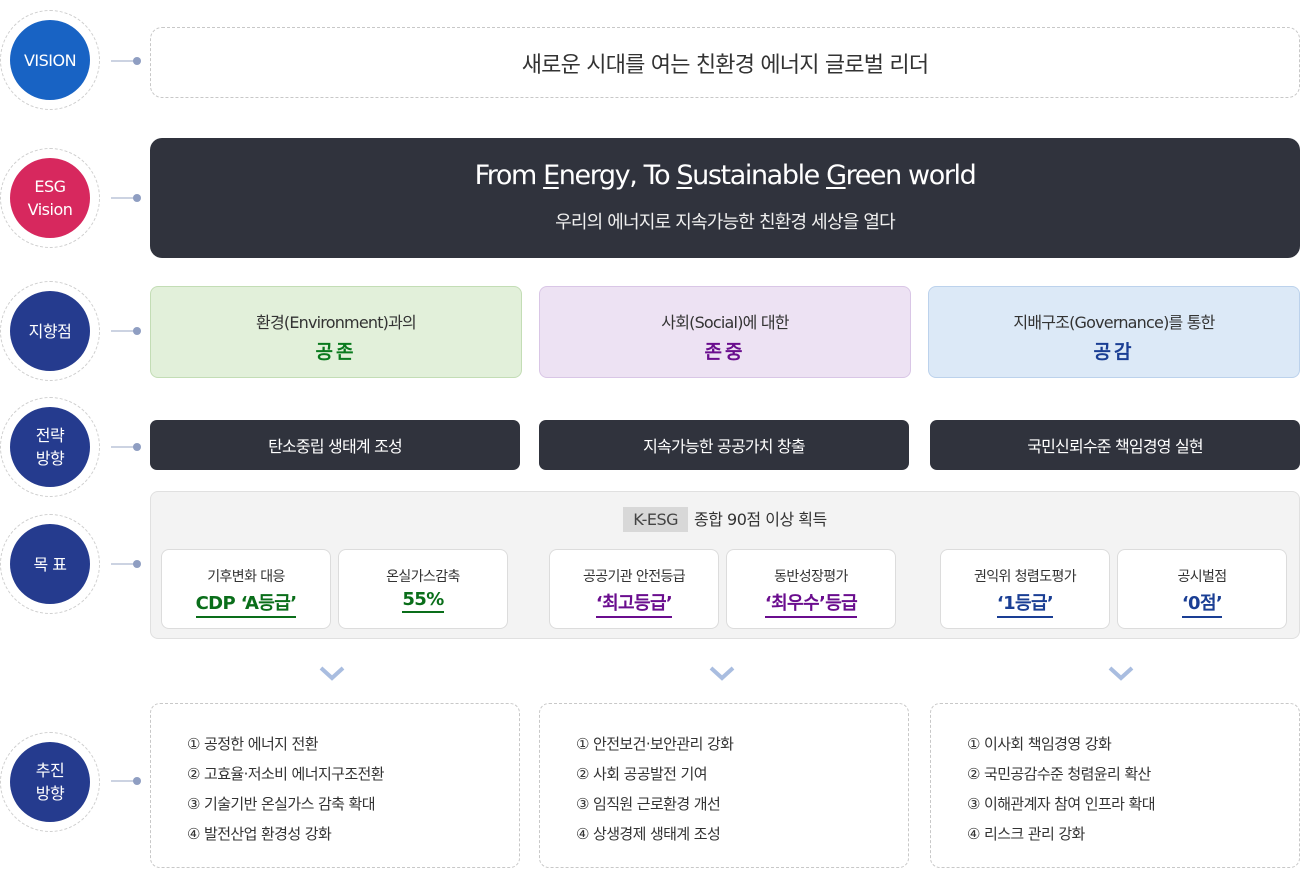 This screenshot has width=1300, height=889. What do you see at coordinates (1026, 834) in the screenshot?
I see `list-item: ④ 리스크 관리 강화` at bounding box center [1026, 834].